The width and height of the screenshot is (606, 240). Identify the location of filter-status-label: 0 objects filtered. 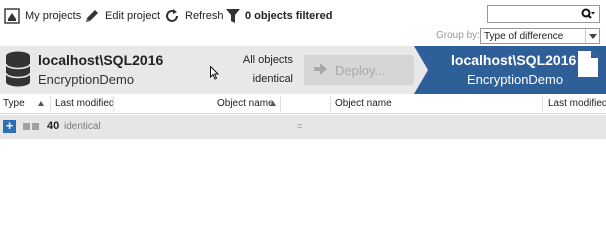
(289, 16).